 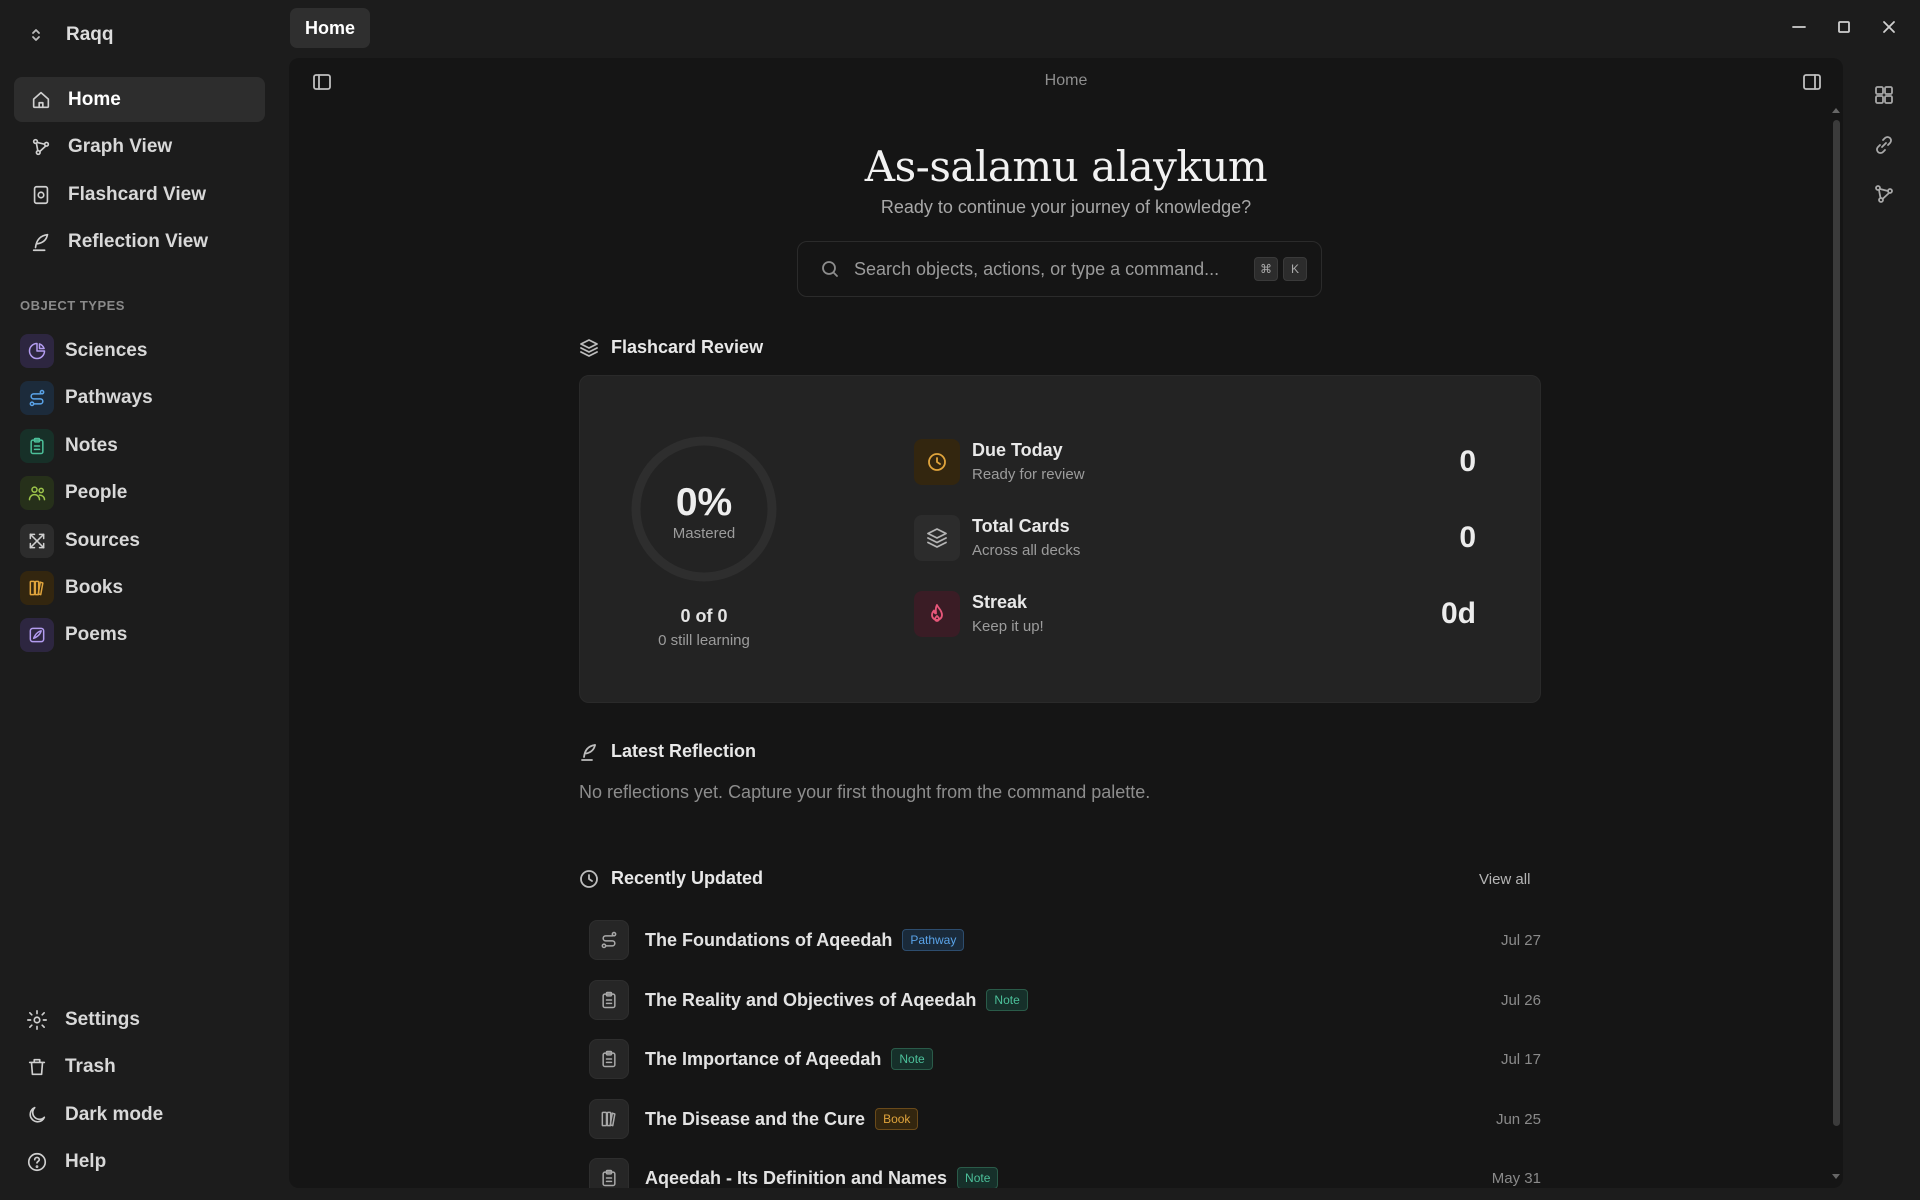 I want to click on nav-item-flashcard-view: Flashcard View, so click(x=139, y=194).